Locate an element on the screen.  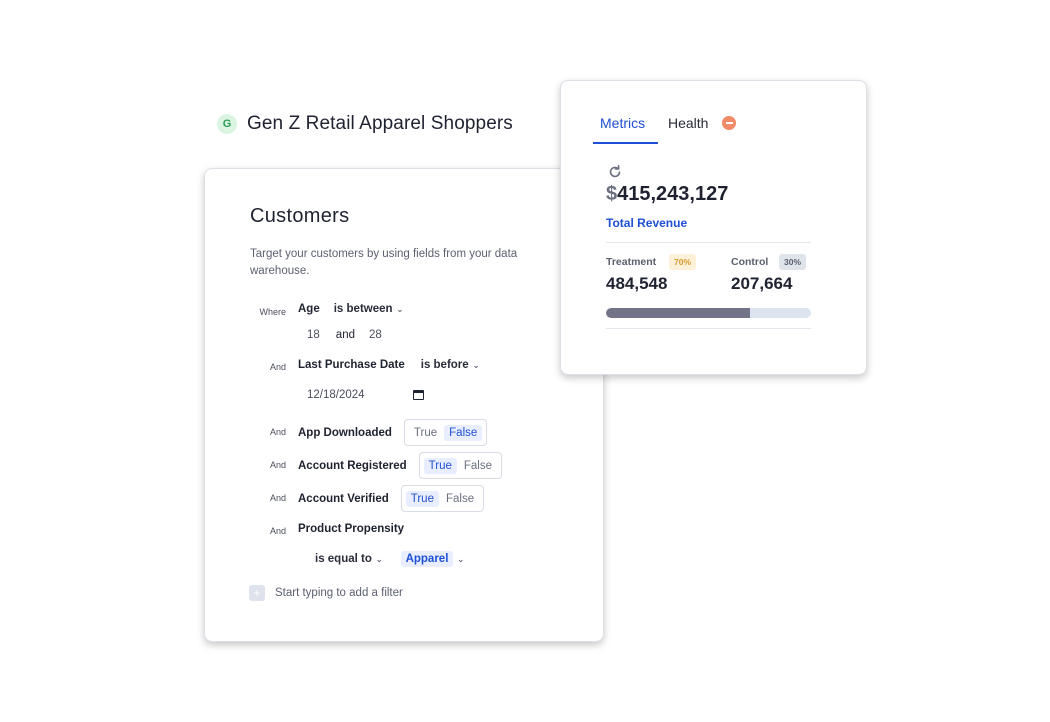
age-range: 18 and 28 is located at coordinates (344, 335).